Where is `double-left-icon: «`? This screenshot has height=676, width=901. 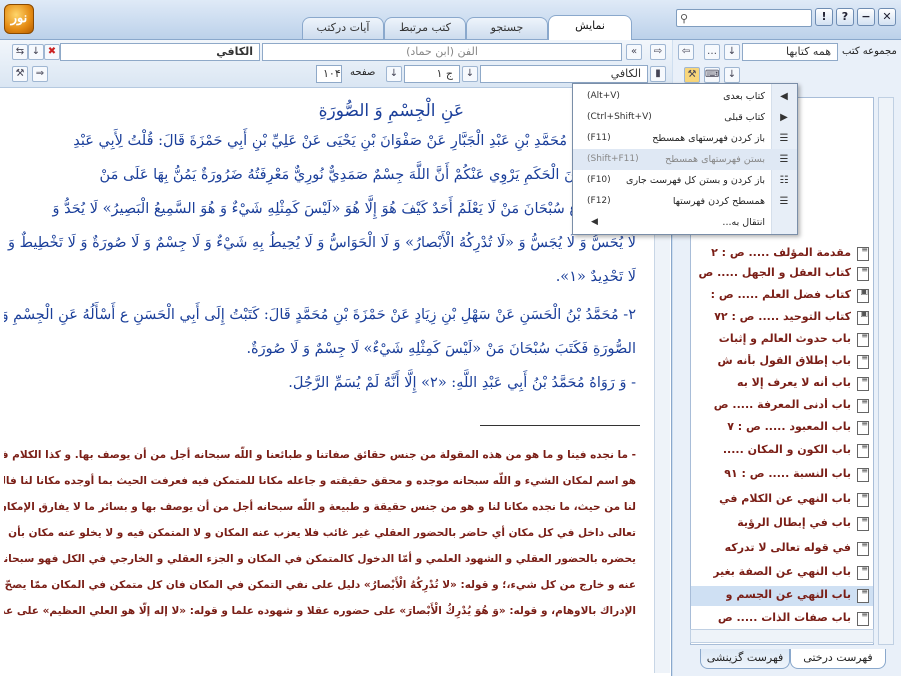
double-left-icon: « is located at coordinates (634, 52).